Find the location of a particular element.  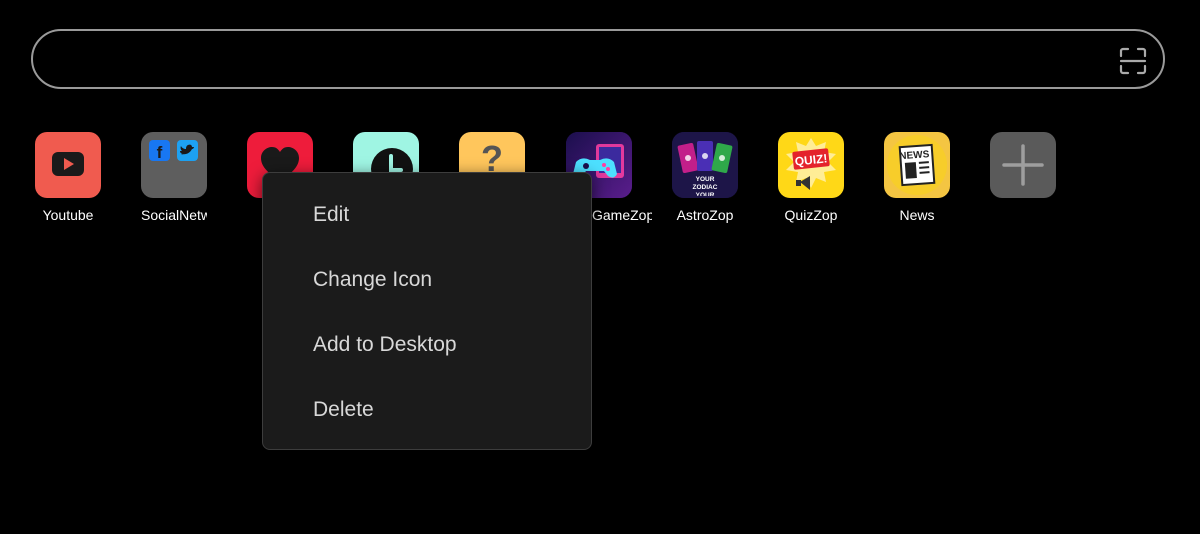

social-folder-icon: f is located at coordinates (174, 165).